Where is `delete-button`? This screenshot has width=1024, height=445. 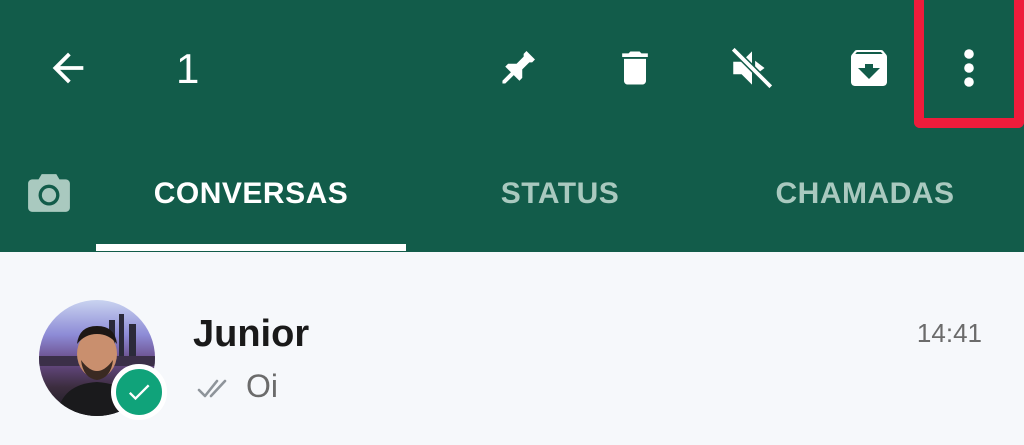 delete-button is located at coordinates (635, 68).